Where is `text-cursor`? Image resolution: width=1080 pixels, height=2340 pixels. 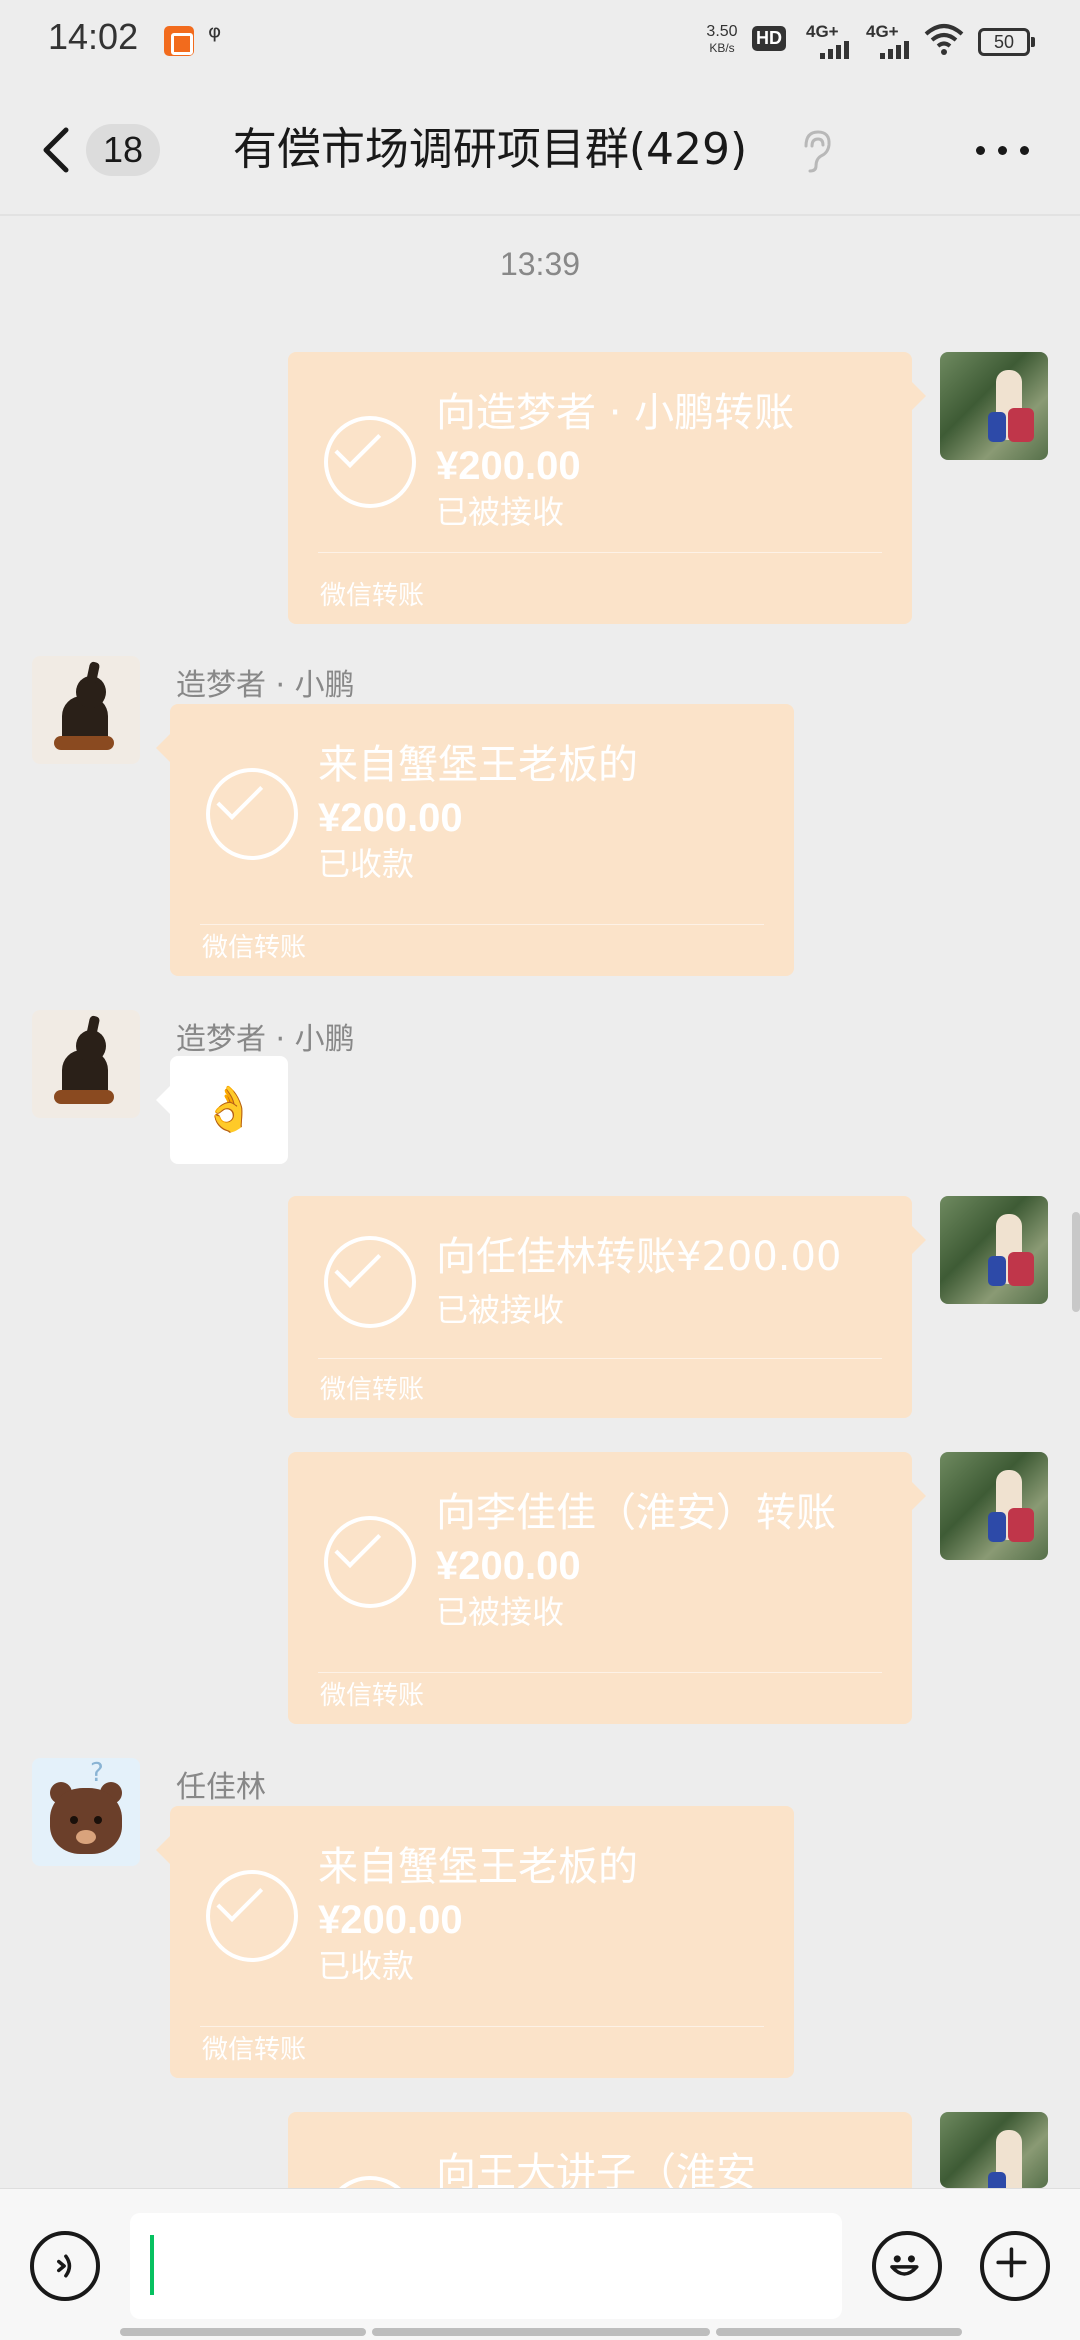 text-cursor is located at coordinates (152, 2265).